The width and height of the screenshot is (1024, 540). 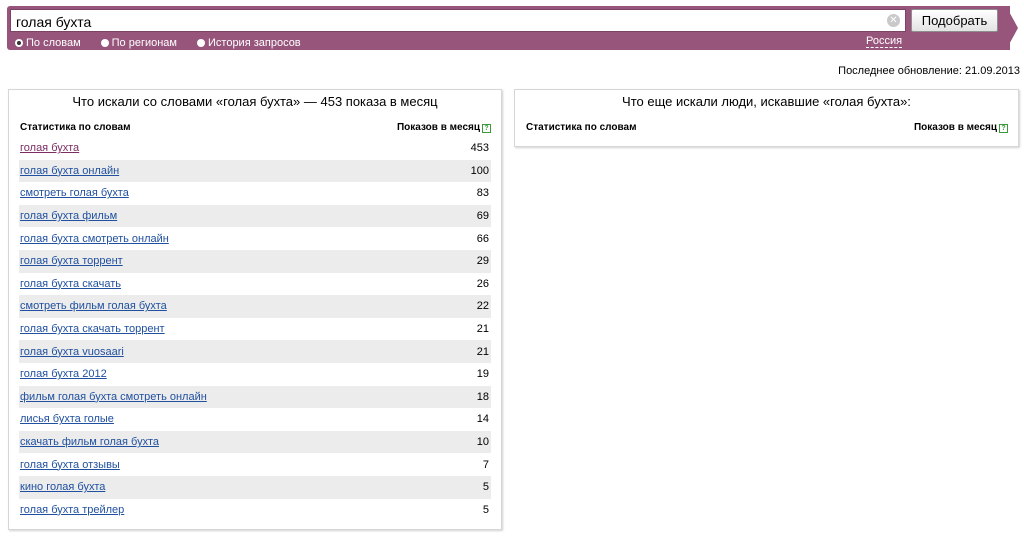 I want to click on phrase-link: кино голая бухта, so click(x=62, y=487).